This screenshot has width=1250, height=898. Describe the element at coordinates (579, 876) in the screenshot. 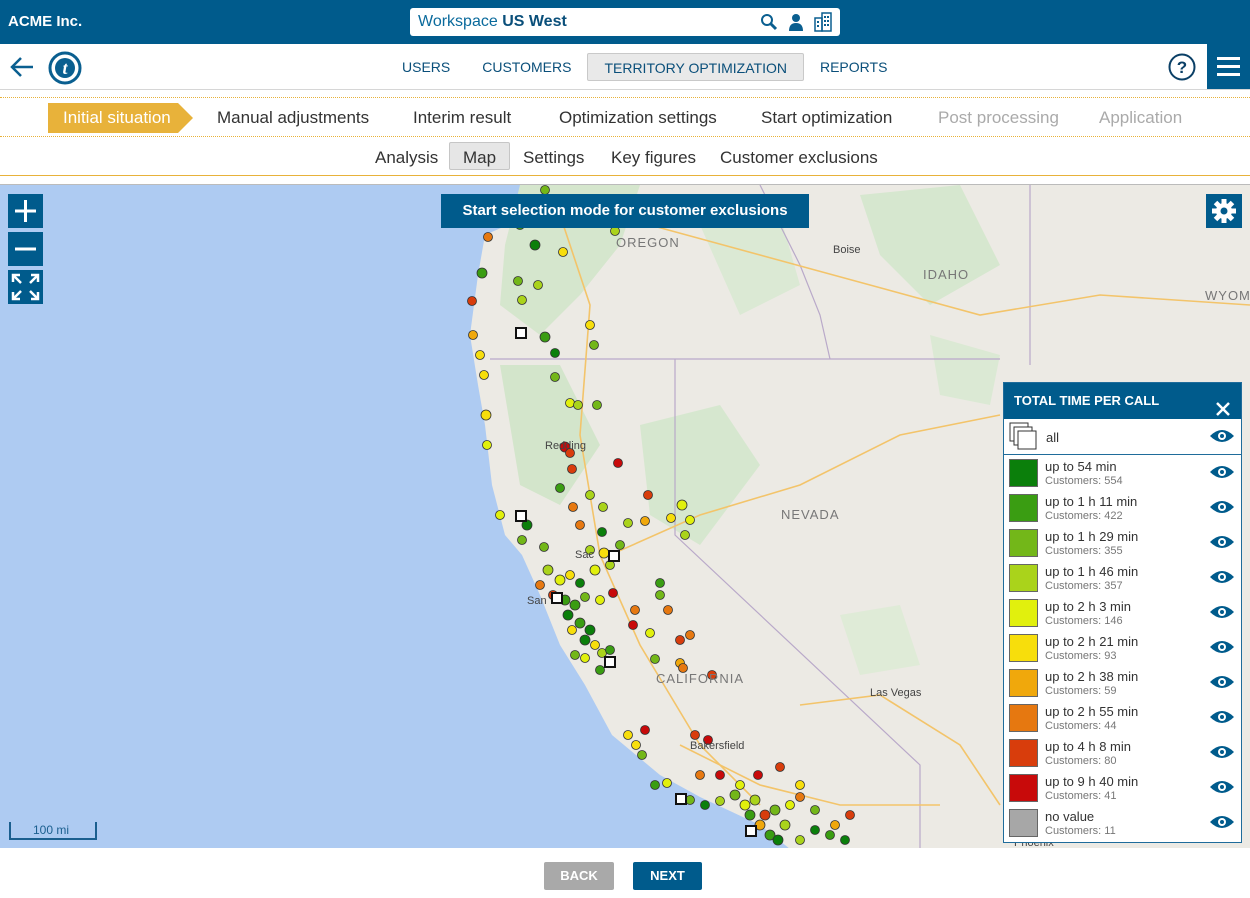

I see `back-button: BACK` at that location.